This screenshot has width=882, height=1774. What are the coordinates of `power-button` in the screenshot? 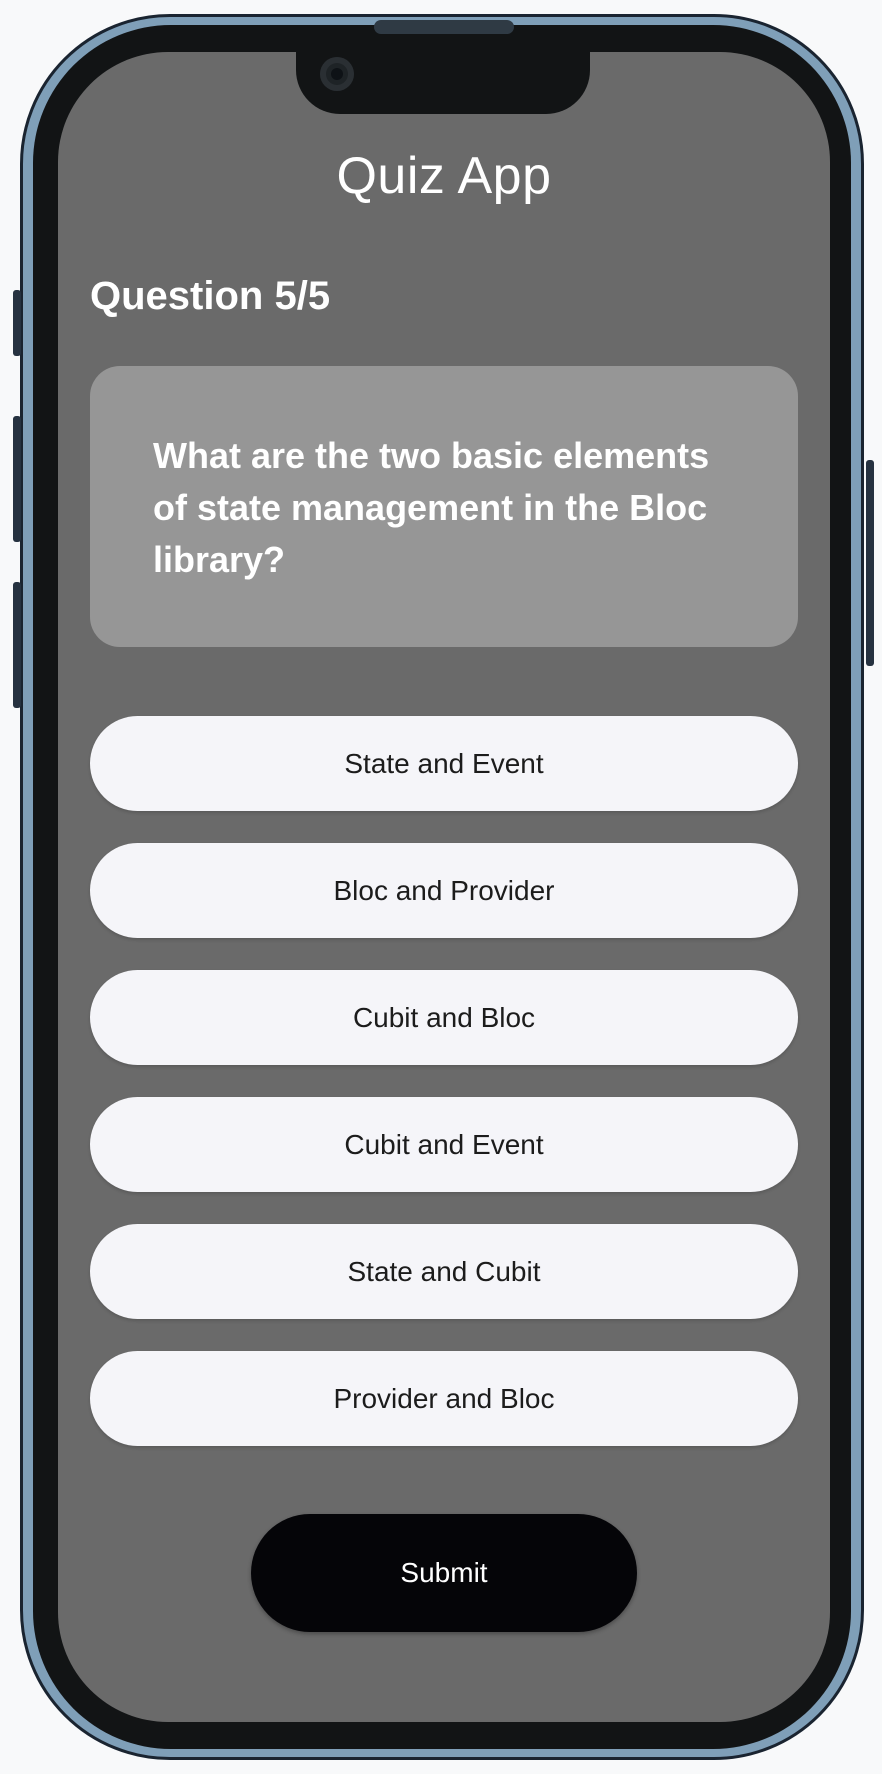 It's located at (870, 563).